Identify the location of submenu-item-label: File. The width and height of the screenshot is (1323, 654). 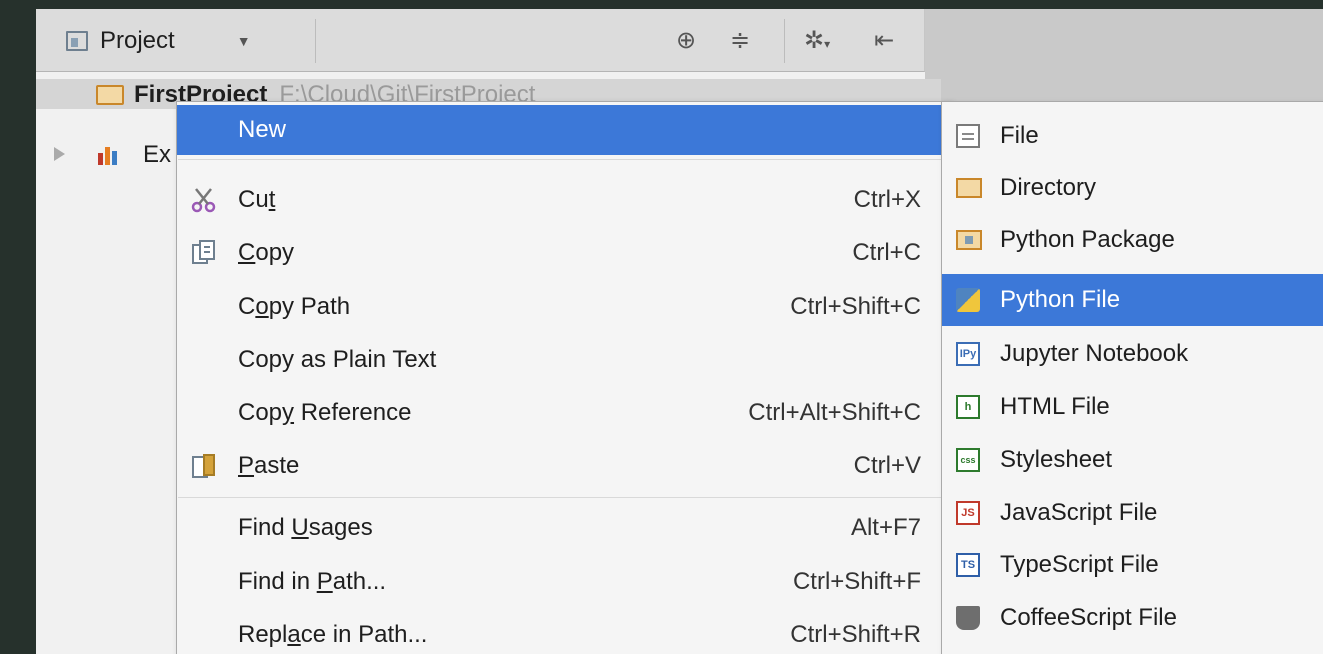
(1019, 135).